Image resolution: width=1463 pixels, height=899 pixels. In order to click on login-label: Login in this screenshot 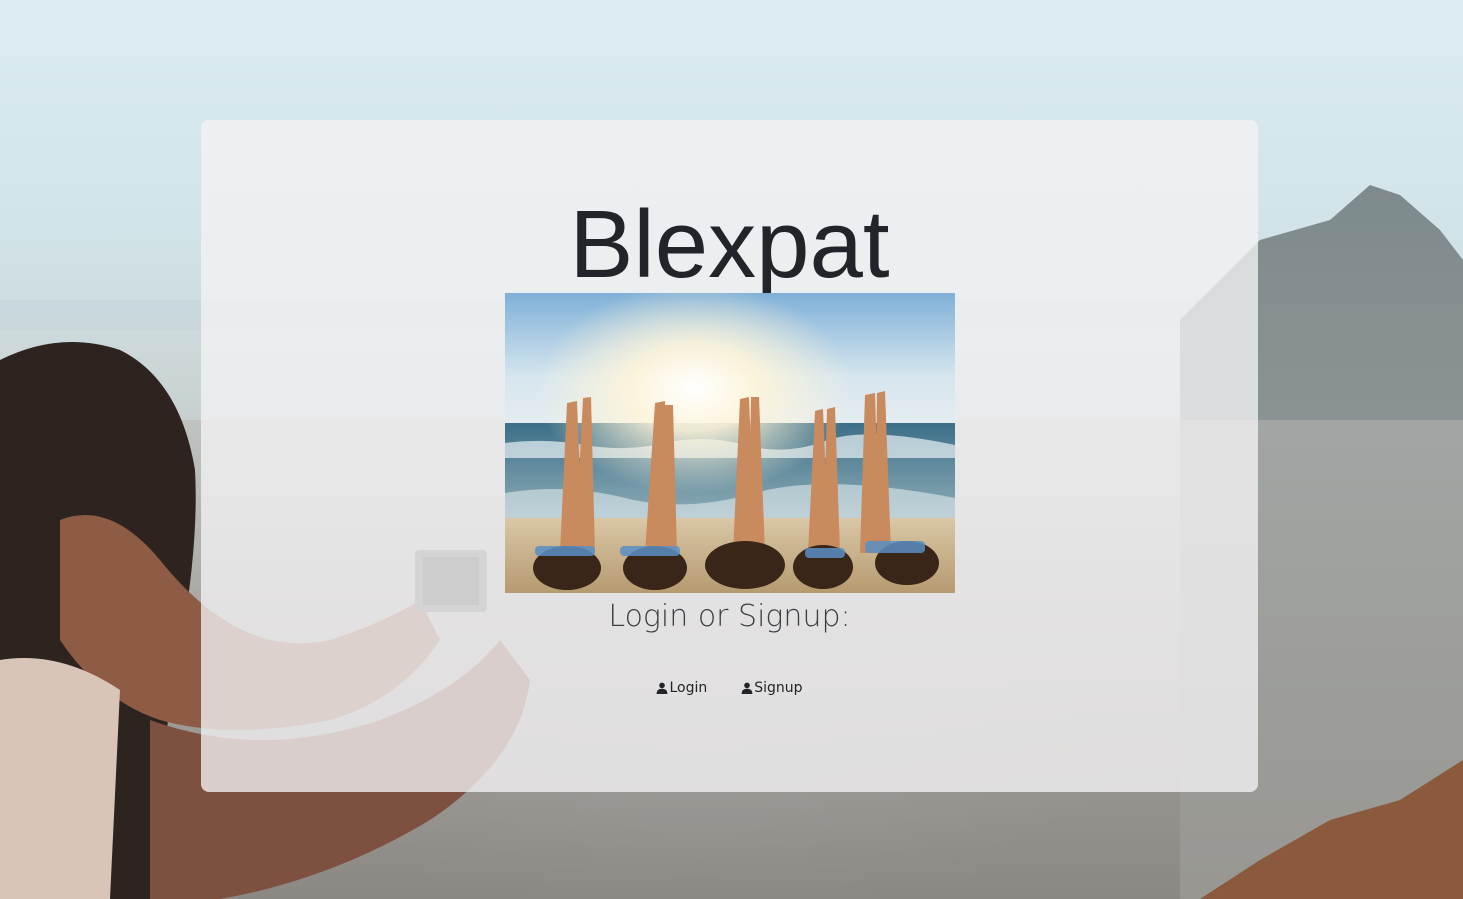, I will do `click(688, 688)`.